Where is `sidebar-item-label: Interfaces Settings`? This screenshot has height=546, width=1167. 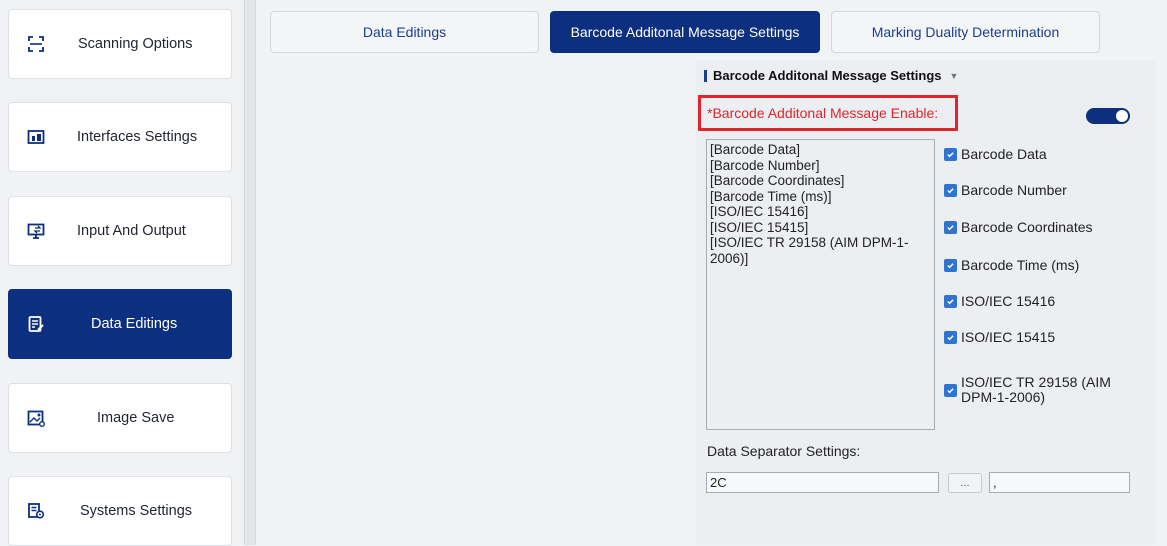
sidebar-item-label: Interfaces Settings is located at coordinates (137, 137).